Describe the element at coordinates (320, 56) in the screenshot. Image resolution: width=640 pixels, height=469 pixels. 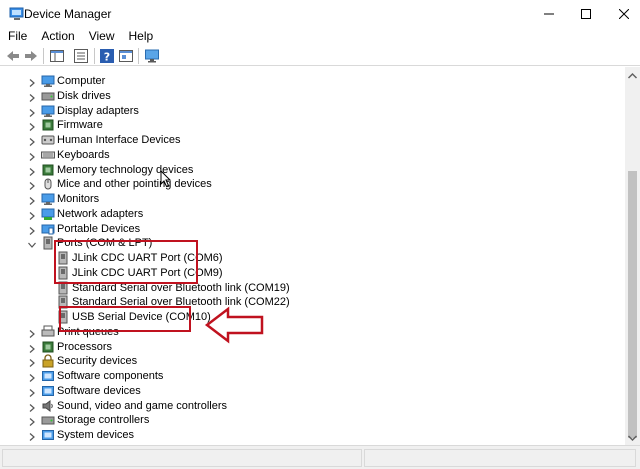
I see `toolbar: ?` at that location.